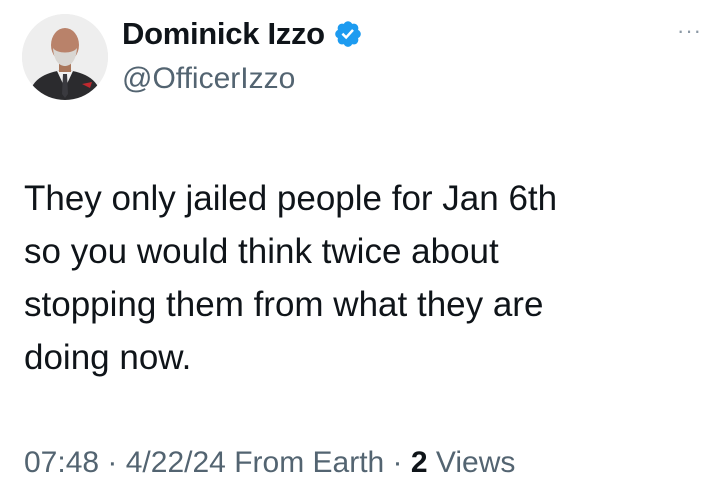  Describe the element at coordinates (176, 462) in the screenshot. I see `tweet-date: 4/22/24` at that location.